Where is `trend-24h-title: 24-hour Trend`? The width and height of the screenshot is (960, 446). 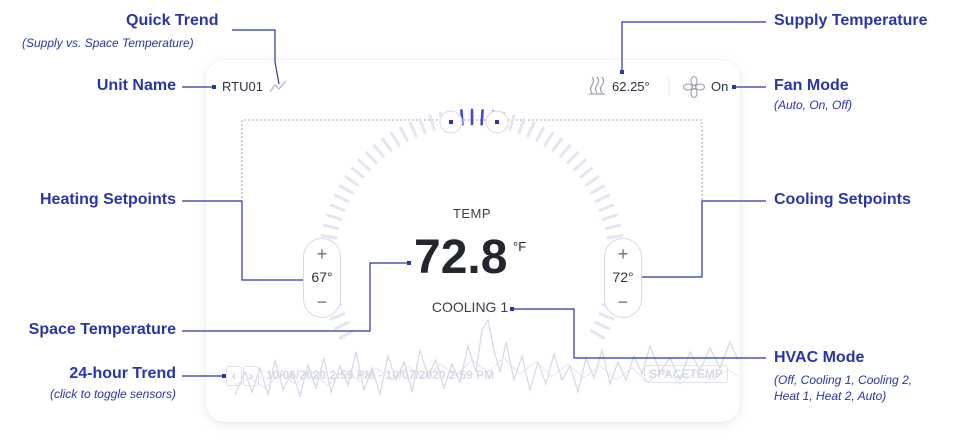 trend-24h-title: 24-hour Trend is located at coordinates (122, 373).